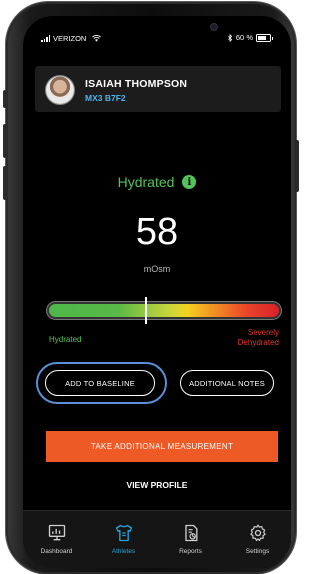  I want to click on tab-bar: Dashboard Athletes Reports Settings, so click(157, 539).